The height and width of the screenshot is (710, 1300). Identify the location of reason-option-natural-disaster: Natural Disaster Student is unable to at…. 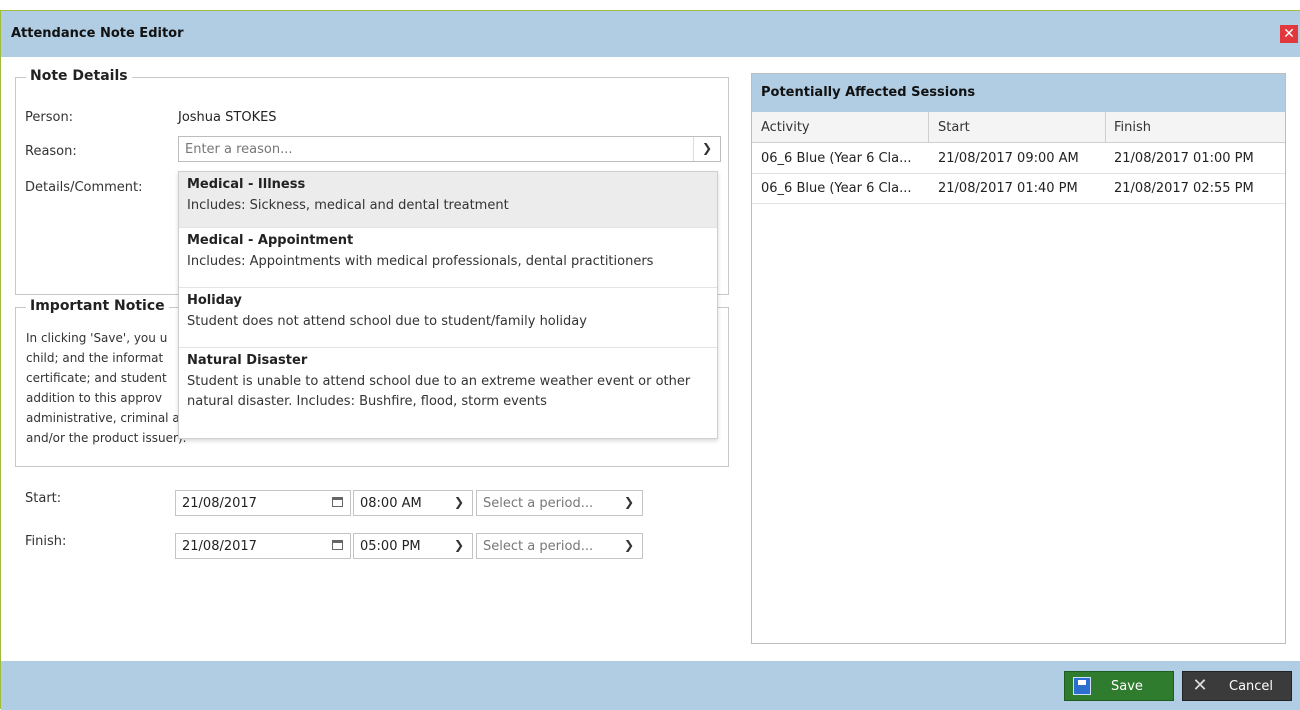
(448, 393).